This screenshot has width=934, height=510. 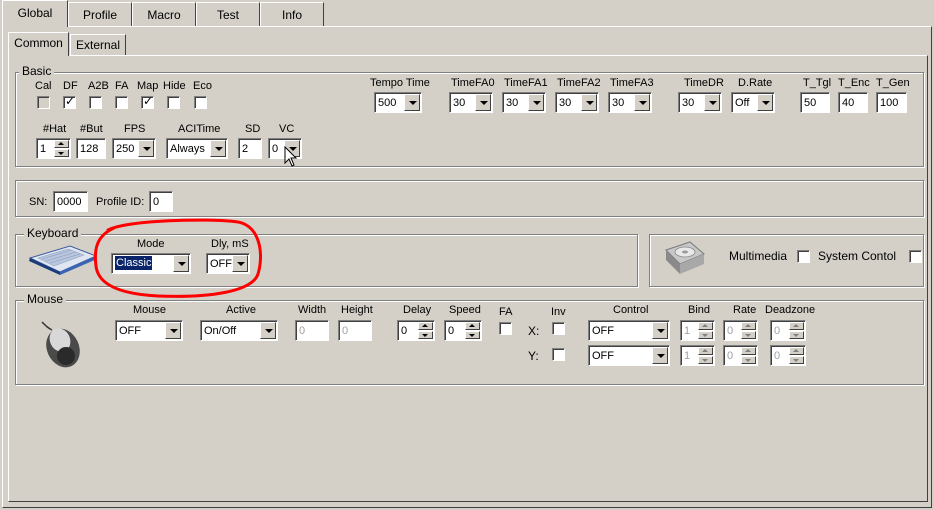 What do you see at coordinates (631, 310) in the screenshot?
I see `control-header: Control` at bounding box center [631, 310].